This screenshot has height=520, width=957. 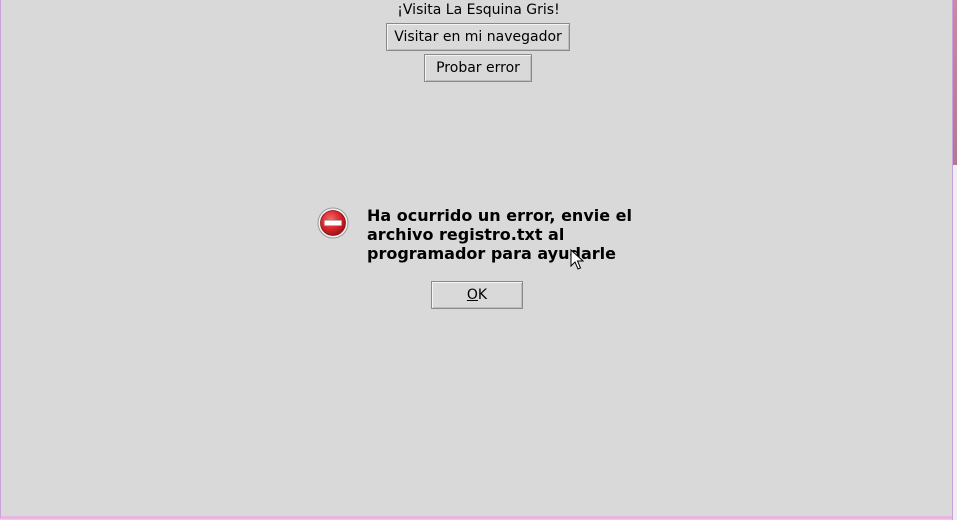 What do you see at coordinates (478, 68) in the screenshot?
I see `test-error-button: Probar error` at bounding box center [478, 68].